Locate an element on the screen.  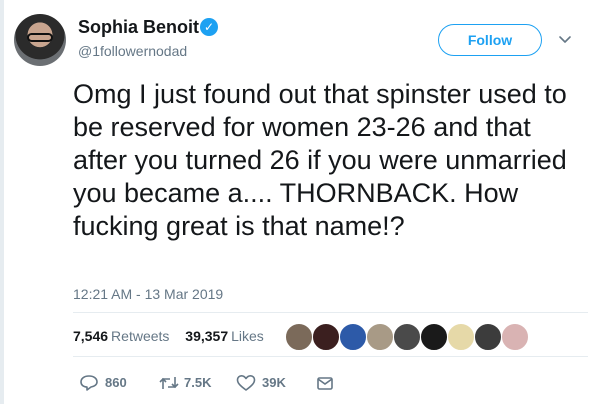
reply-count: 860 is located at coordinates (116, 382).